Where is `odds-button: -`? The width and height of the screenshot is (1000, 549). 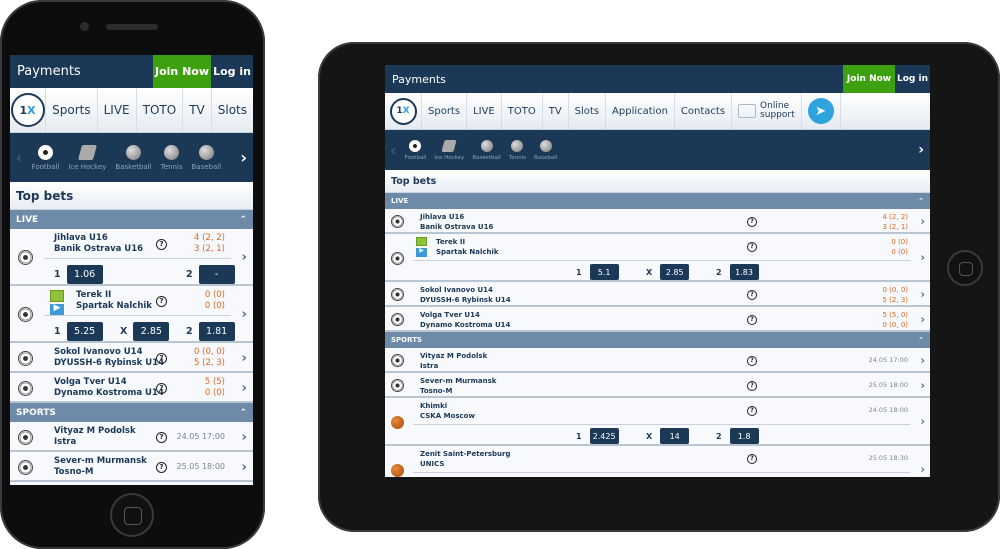 odds-button: - is located at coordinates (216, 274).